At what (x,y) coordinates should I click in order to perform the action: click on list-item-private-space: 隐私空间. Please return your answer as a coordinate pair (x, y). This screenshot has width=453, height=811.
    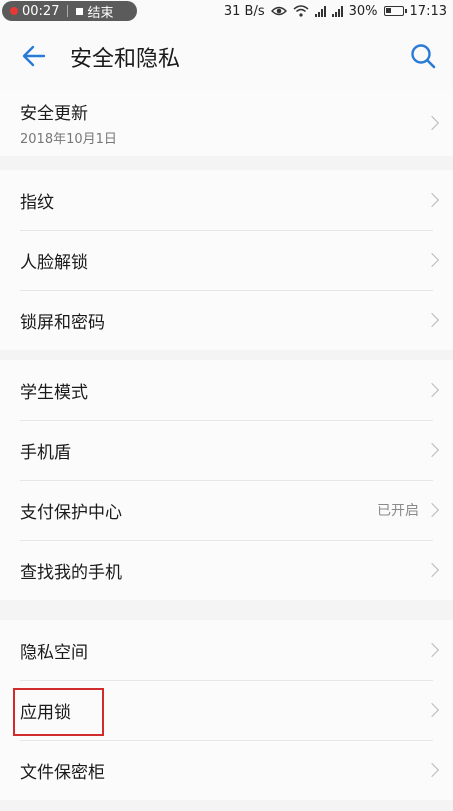
    Looking at the image, I should click on (226, 650).